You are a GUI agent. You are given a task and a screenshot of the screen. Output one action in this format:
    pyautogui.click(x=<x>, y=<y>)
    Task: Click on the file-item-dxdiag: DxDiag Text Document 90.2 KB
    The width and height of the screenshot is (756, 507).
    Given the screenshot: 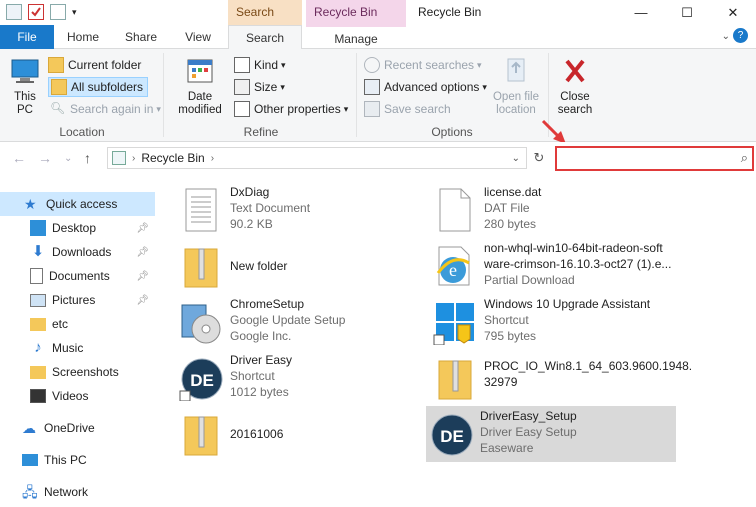 What is the action you would take?
    pyautogui.click(x=301, y=210)
    